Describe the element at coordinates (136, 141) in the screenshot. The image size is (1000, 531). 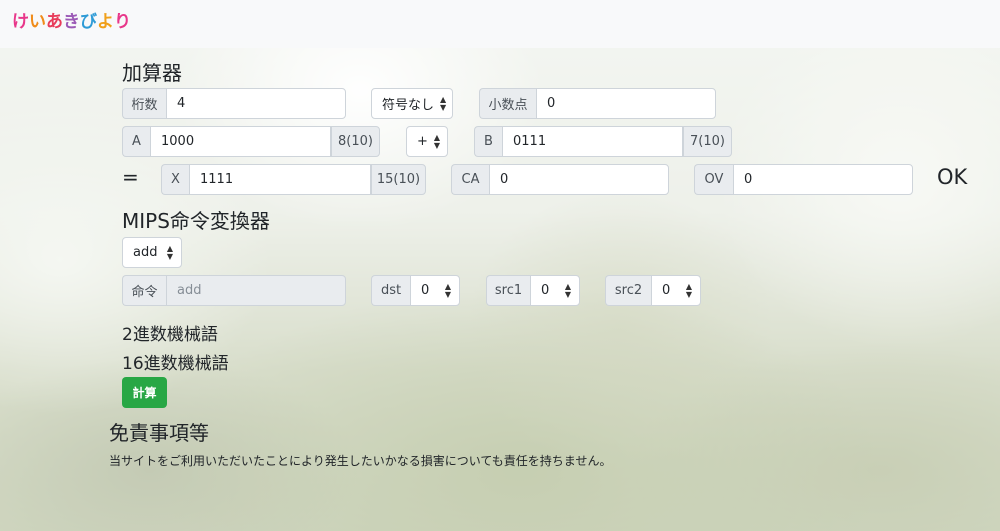
I see `a-label: A` at that location.